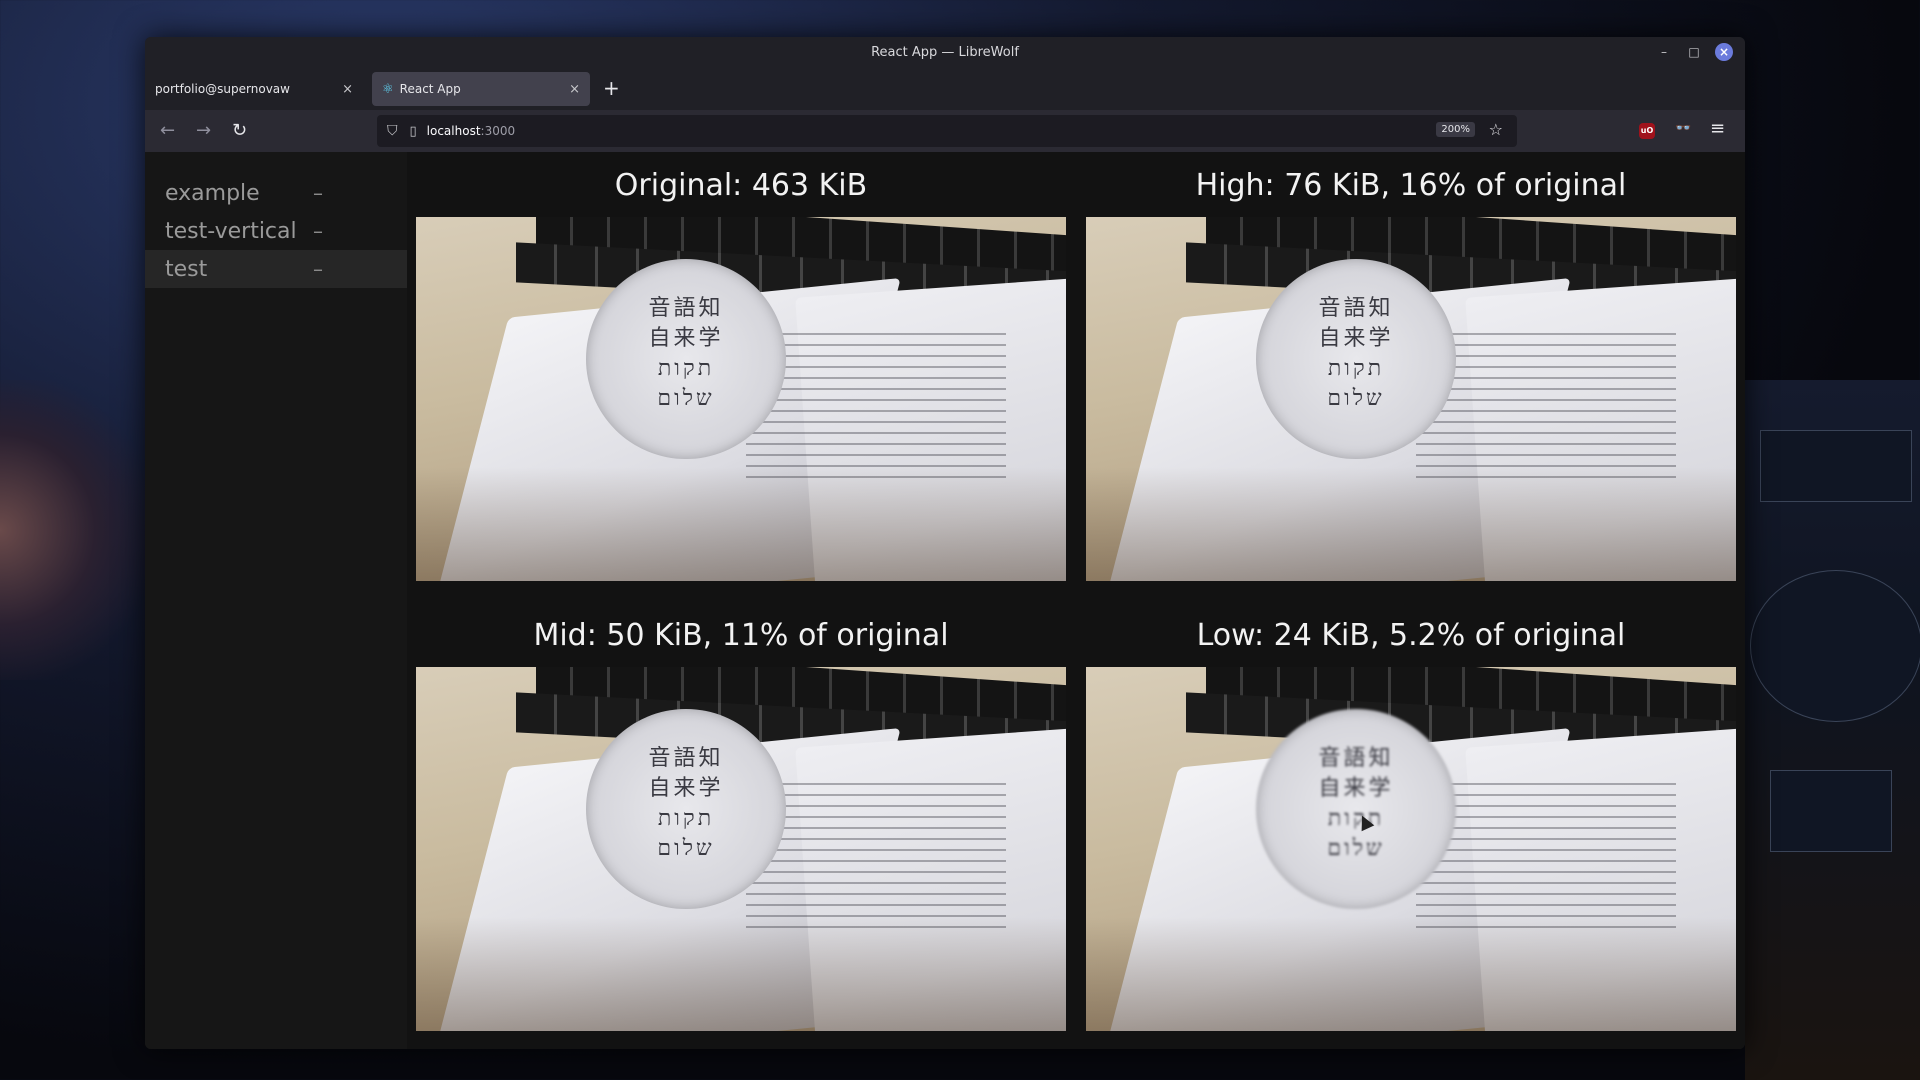  Describe the element at coordinates (203, 130) in the screenshot. I see `forward-icon: →` at that location.